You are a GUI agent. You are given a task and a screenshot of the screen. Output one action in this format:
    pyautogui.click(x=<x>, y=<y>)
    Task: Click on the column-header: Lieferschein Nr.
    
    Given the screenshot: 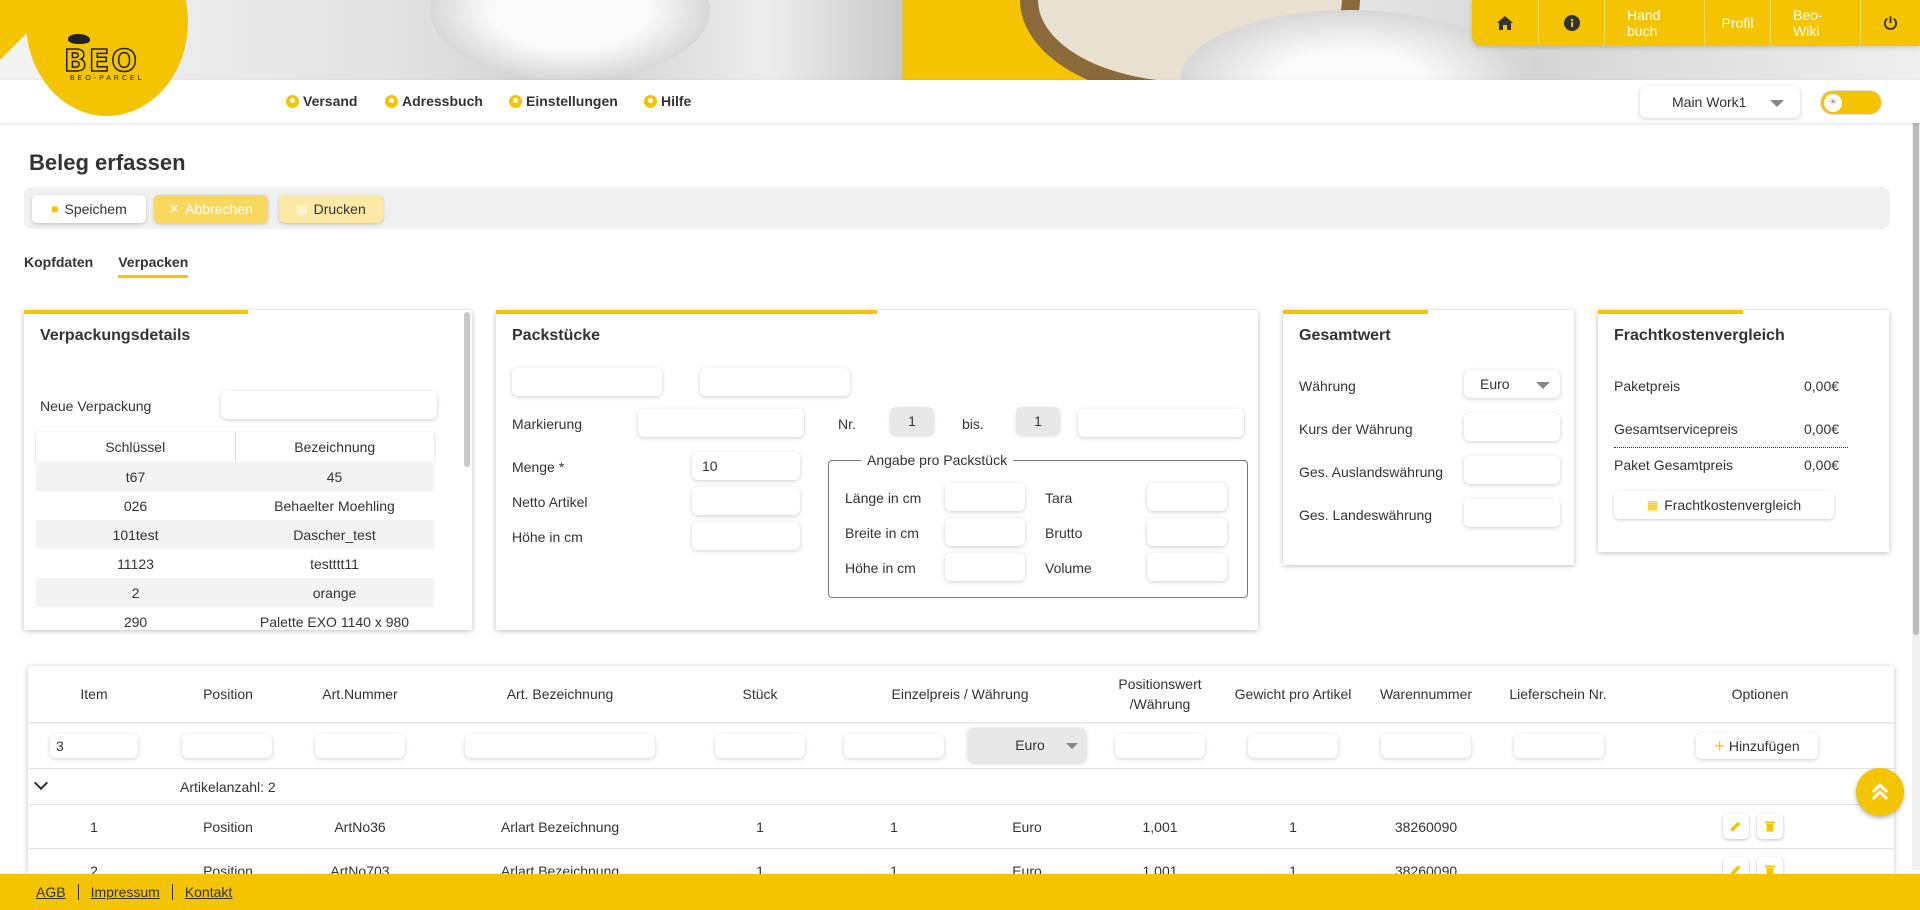 What is the action you would take?
    pyautogui.click(x=1558, y=694)
    